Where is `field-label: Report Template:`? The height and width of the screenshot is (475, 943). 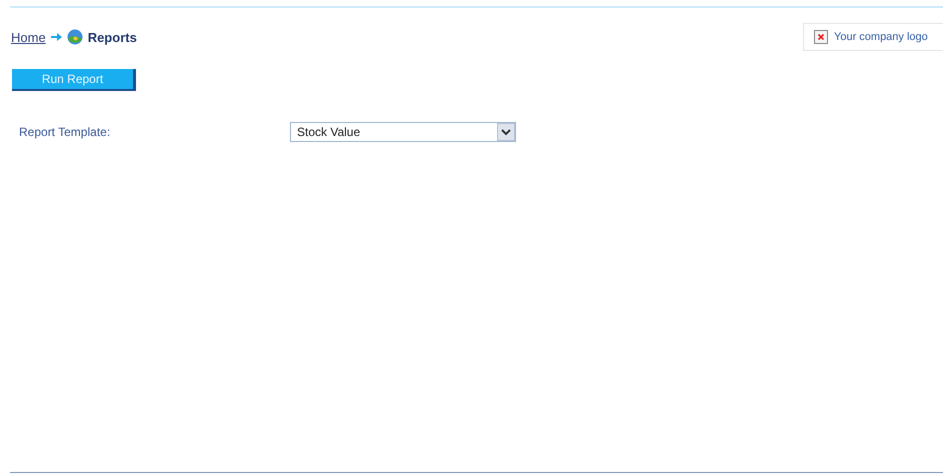
field-label: Report Template: is located at coordinates (65, 132).